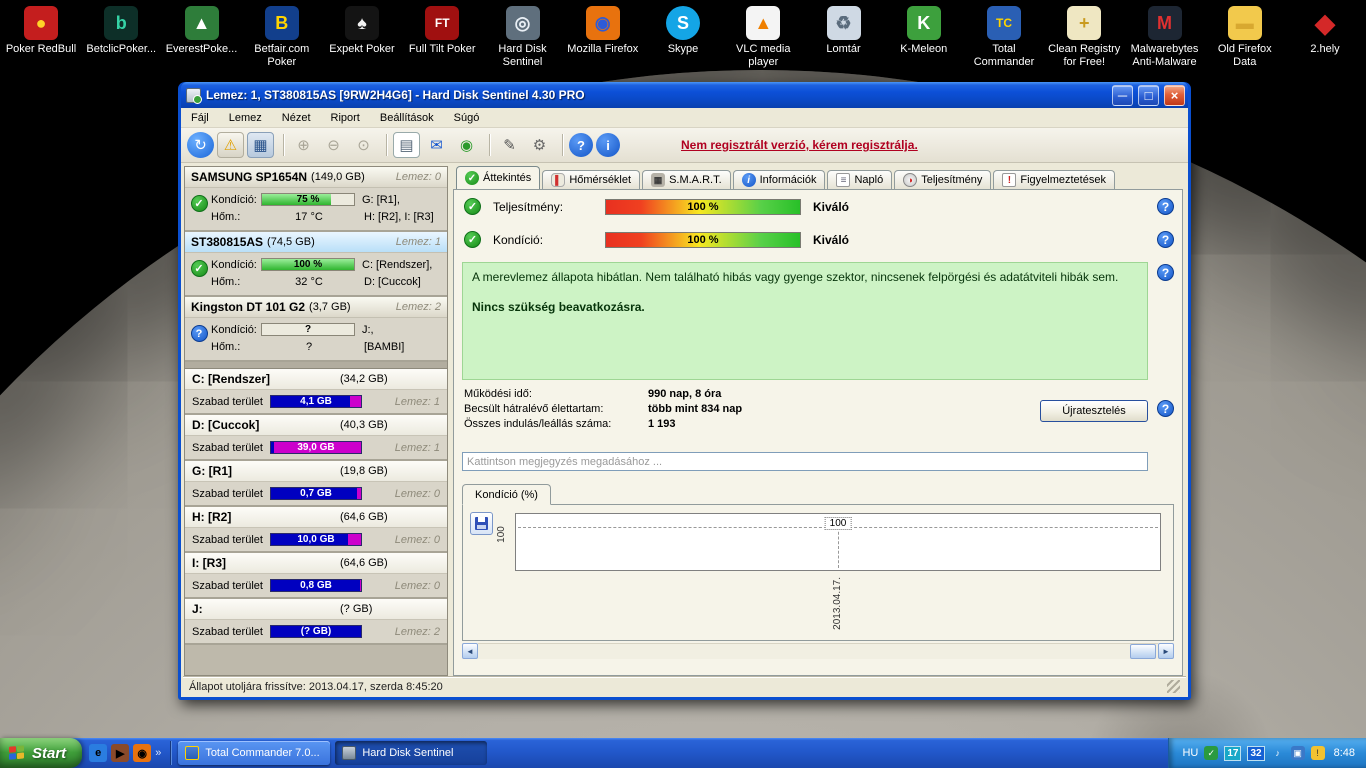 This screenshot has width=1366, height=768. I want to click on edit-button: ✎, so click(509, 145).